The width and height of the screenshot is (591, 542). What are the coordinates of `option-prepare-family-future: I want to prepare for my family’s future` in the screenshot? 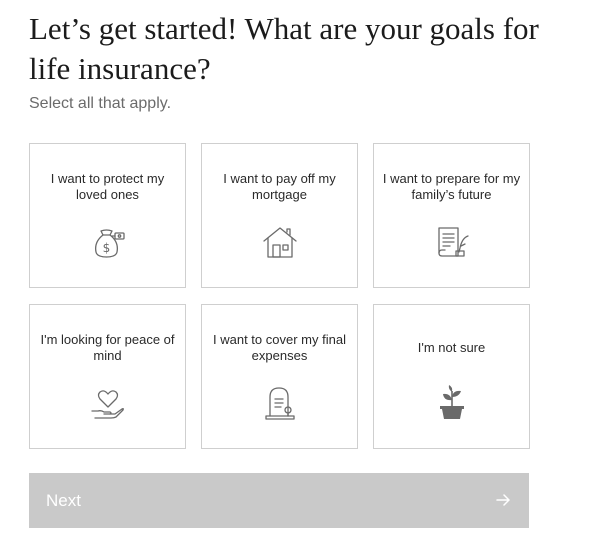 It's located at (451, 215).